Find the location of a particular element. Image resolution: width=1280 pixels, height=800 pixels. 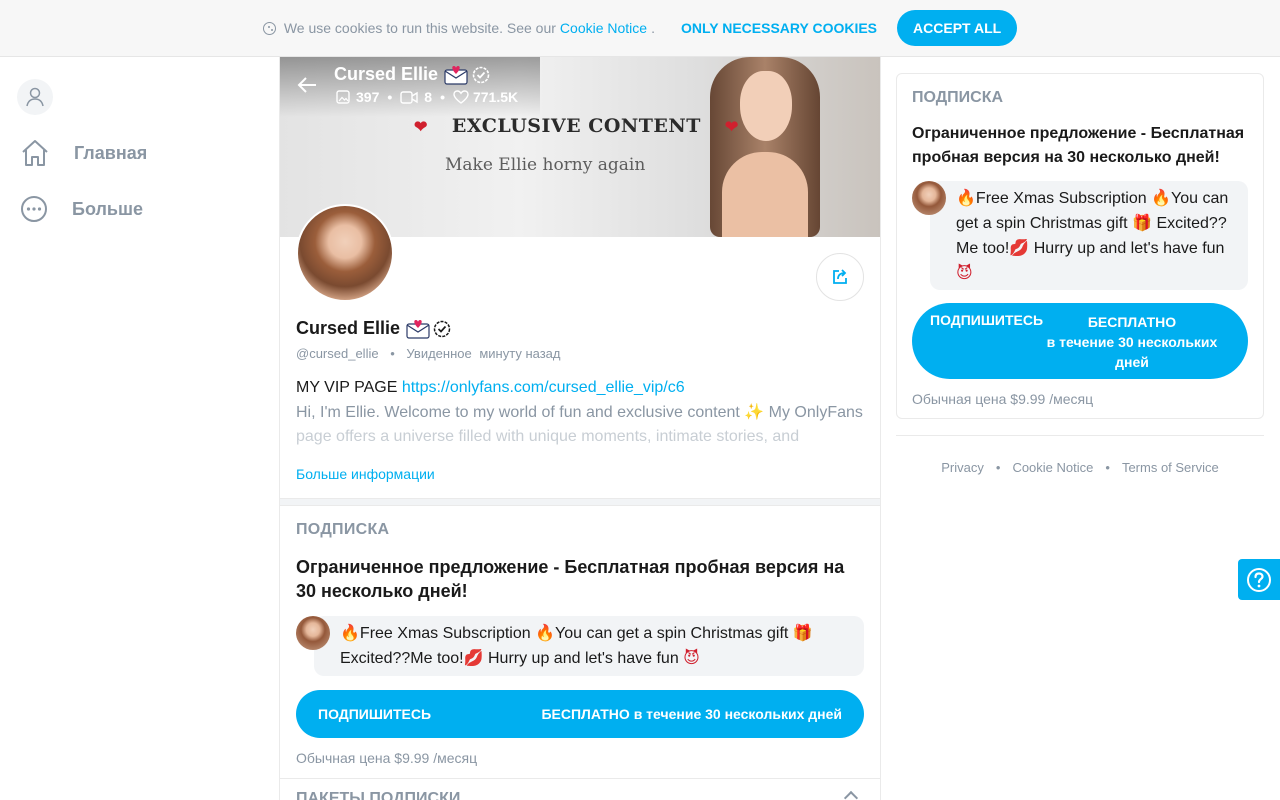

envelope-heart-icon is located at coordinates (456, 75).